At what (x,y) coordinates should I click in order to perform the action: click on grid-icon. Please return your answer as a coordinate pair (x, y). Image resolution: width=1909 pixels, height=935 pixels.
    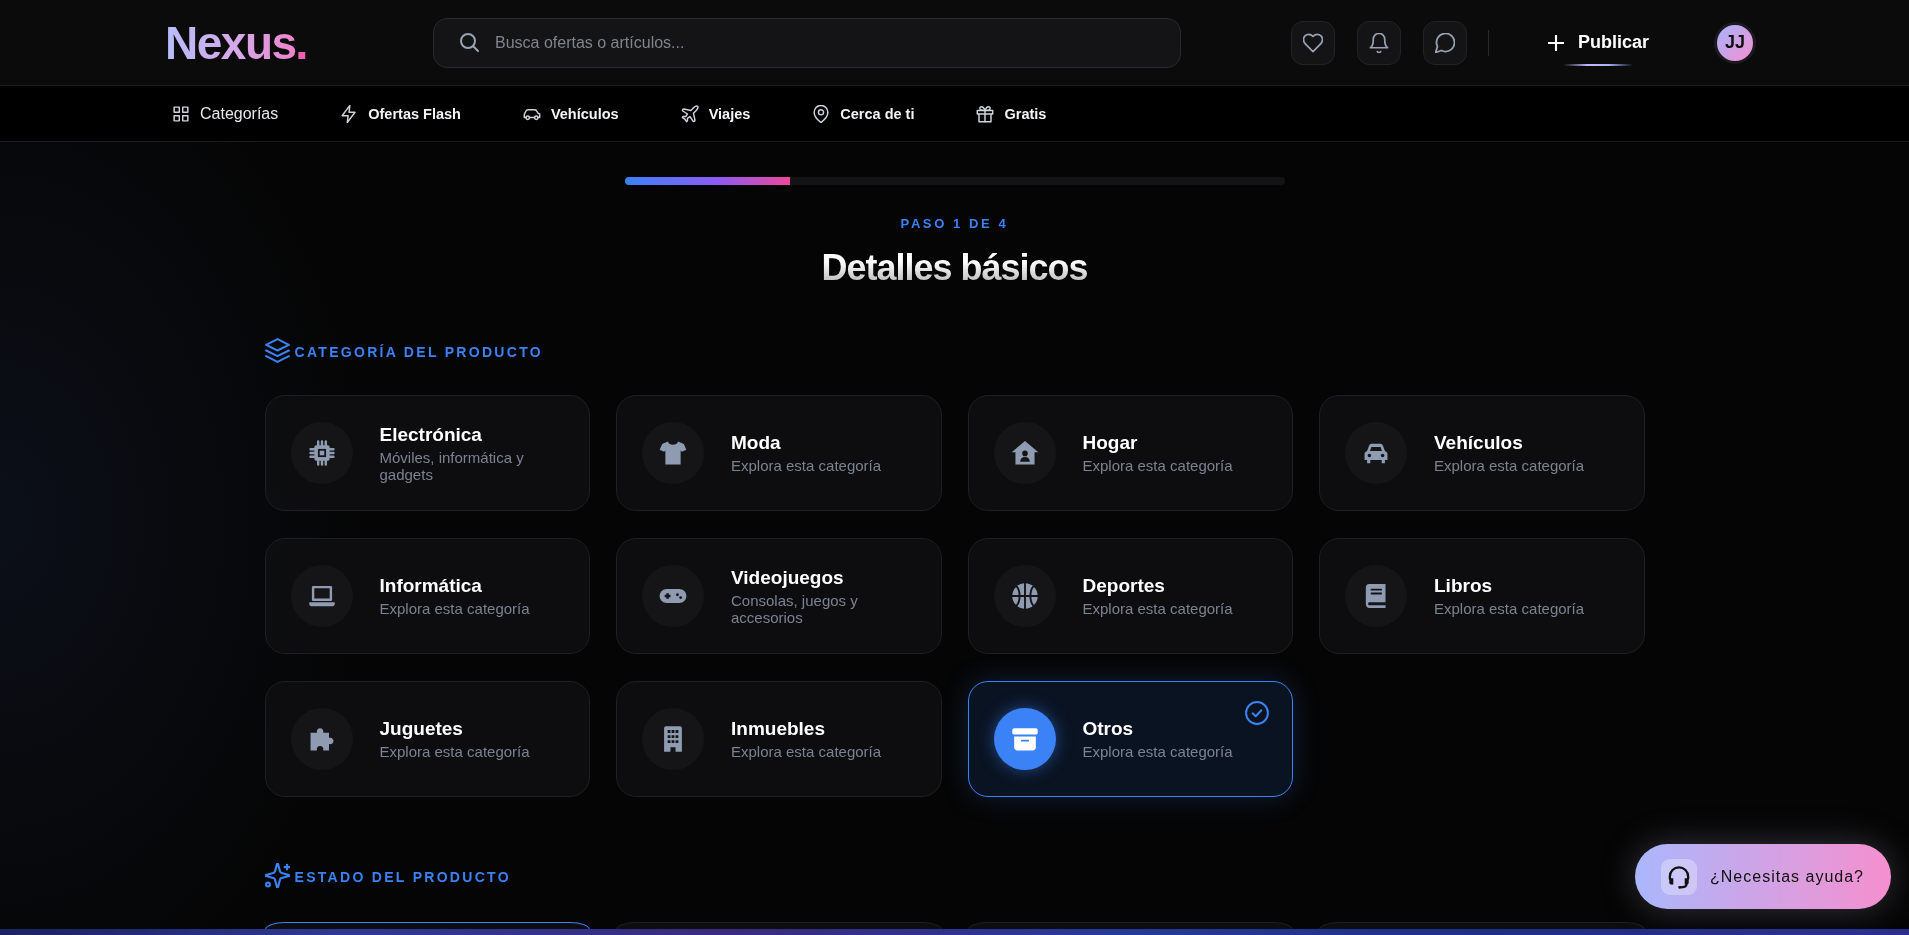
    Looking at the image, I should click on (181, 113).